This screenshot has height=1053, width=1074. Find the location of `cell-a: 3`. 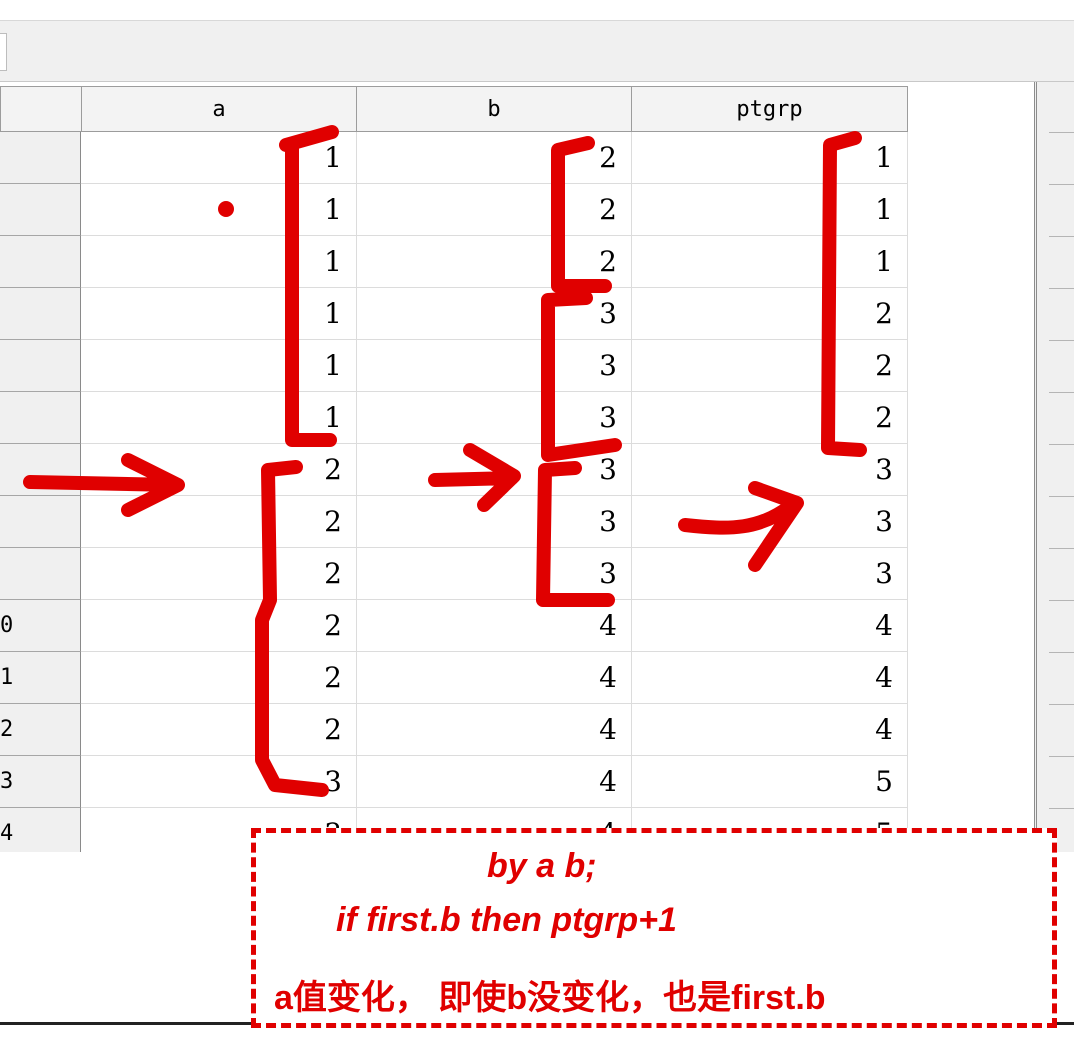

cell-a: 3 is located at coordinates (219, 782).